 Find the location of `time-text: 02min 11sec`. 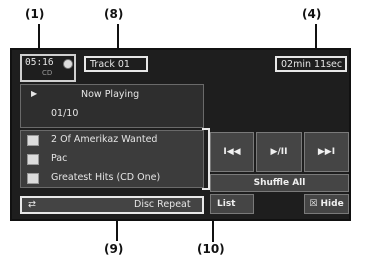

time-text: 02min 11sec is located at coordinates (312, 64).